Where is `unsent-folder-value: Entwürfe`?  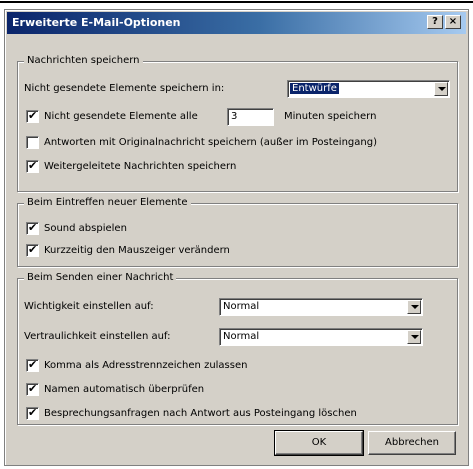 unsent-folder-value: Entwürfe is located at coordinates (314, 88).